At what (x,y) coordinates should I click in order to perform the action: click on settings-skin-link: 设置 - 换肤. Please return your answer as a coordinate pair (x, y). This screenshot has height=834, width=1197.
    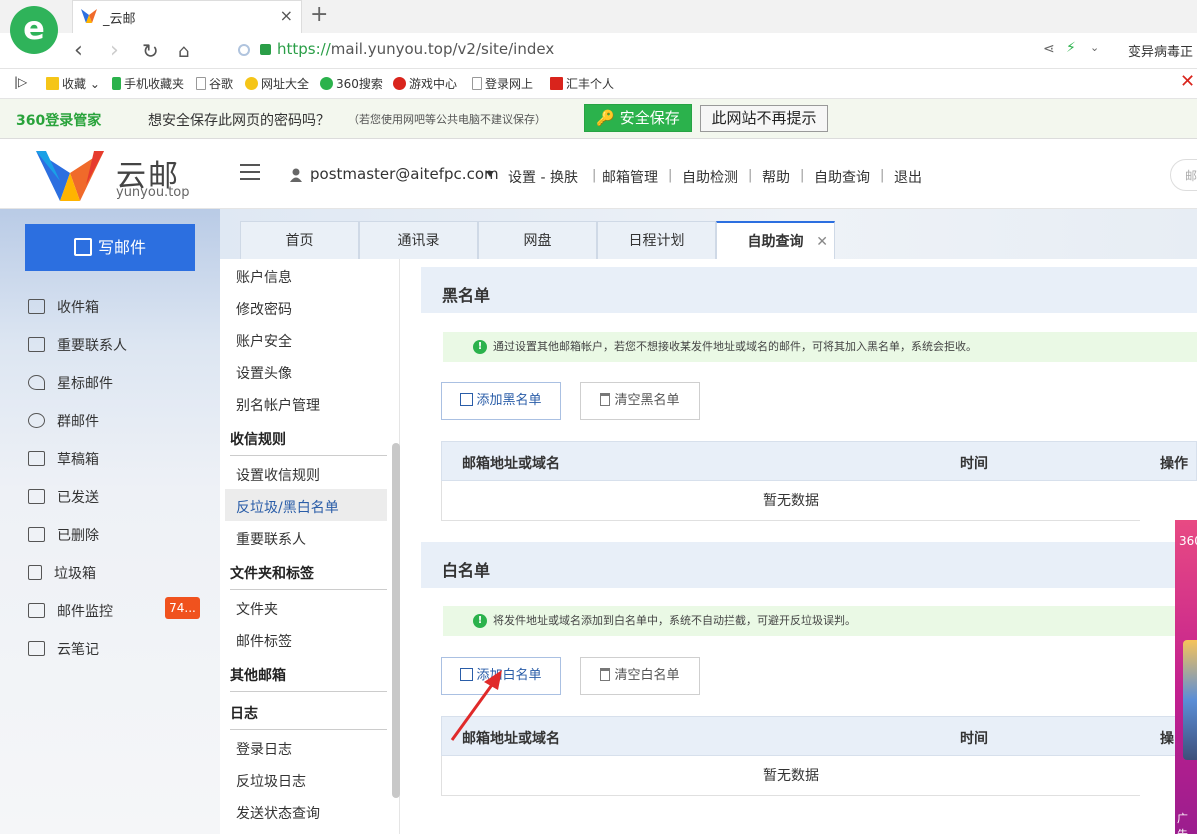
    Looking at the image, I should click on (543, 177).